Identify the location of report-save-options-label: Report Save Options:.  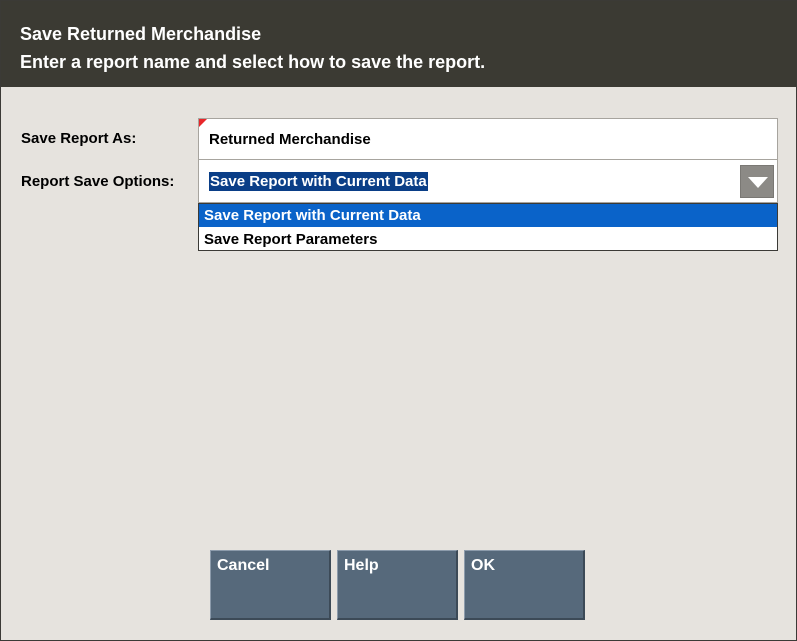
(98, 181).